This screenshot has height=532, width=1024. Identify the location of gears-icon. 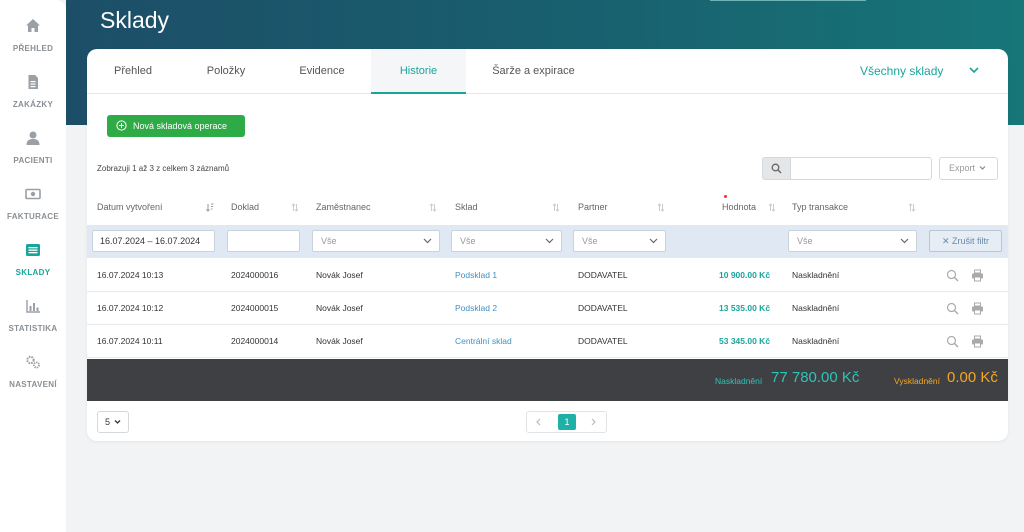
(33, 362).